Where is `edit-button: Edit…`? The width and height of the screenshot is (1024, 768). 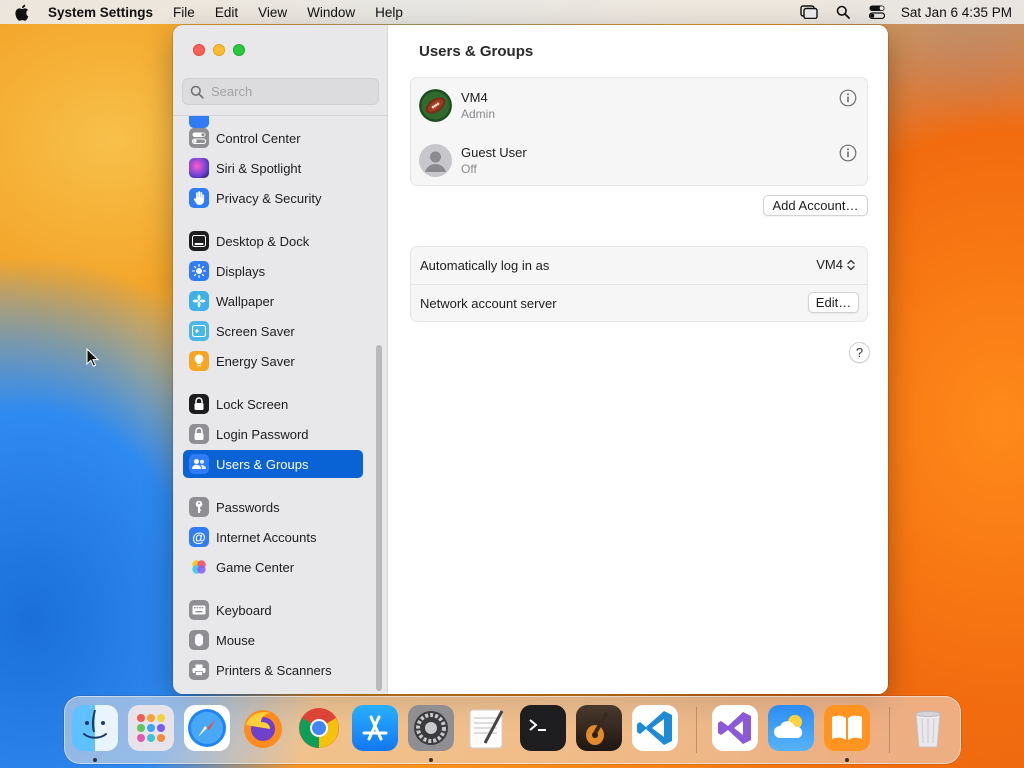 edit-button: Edit… is located at coordinates (833, 302).